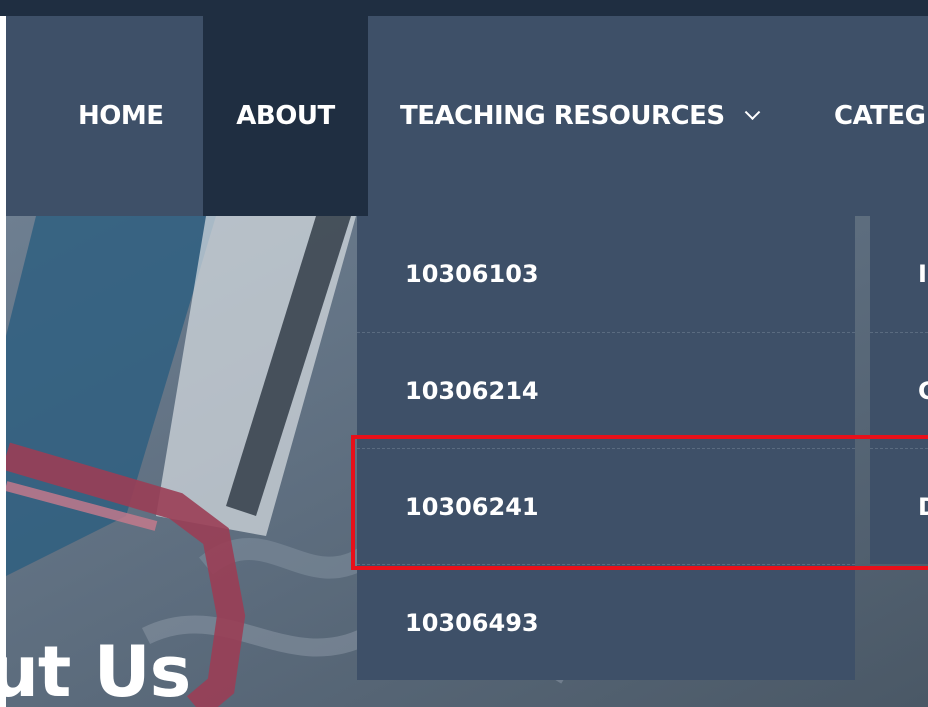 This screenshot has height=707, width=928. I want to click on nav-about-label: ABOUT, so click(285, 116).